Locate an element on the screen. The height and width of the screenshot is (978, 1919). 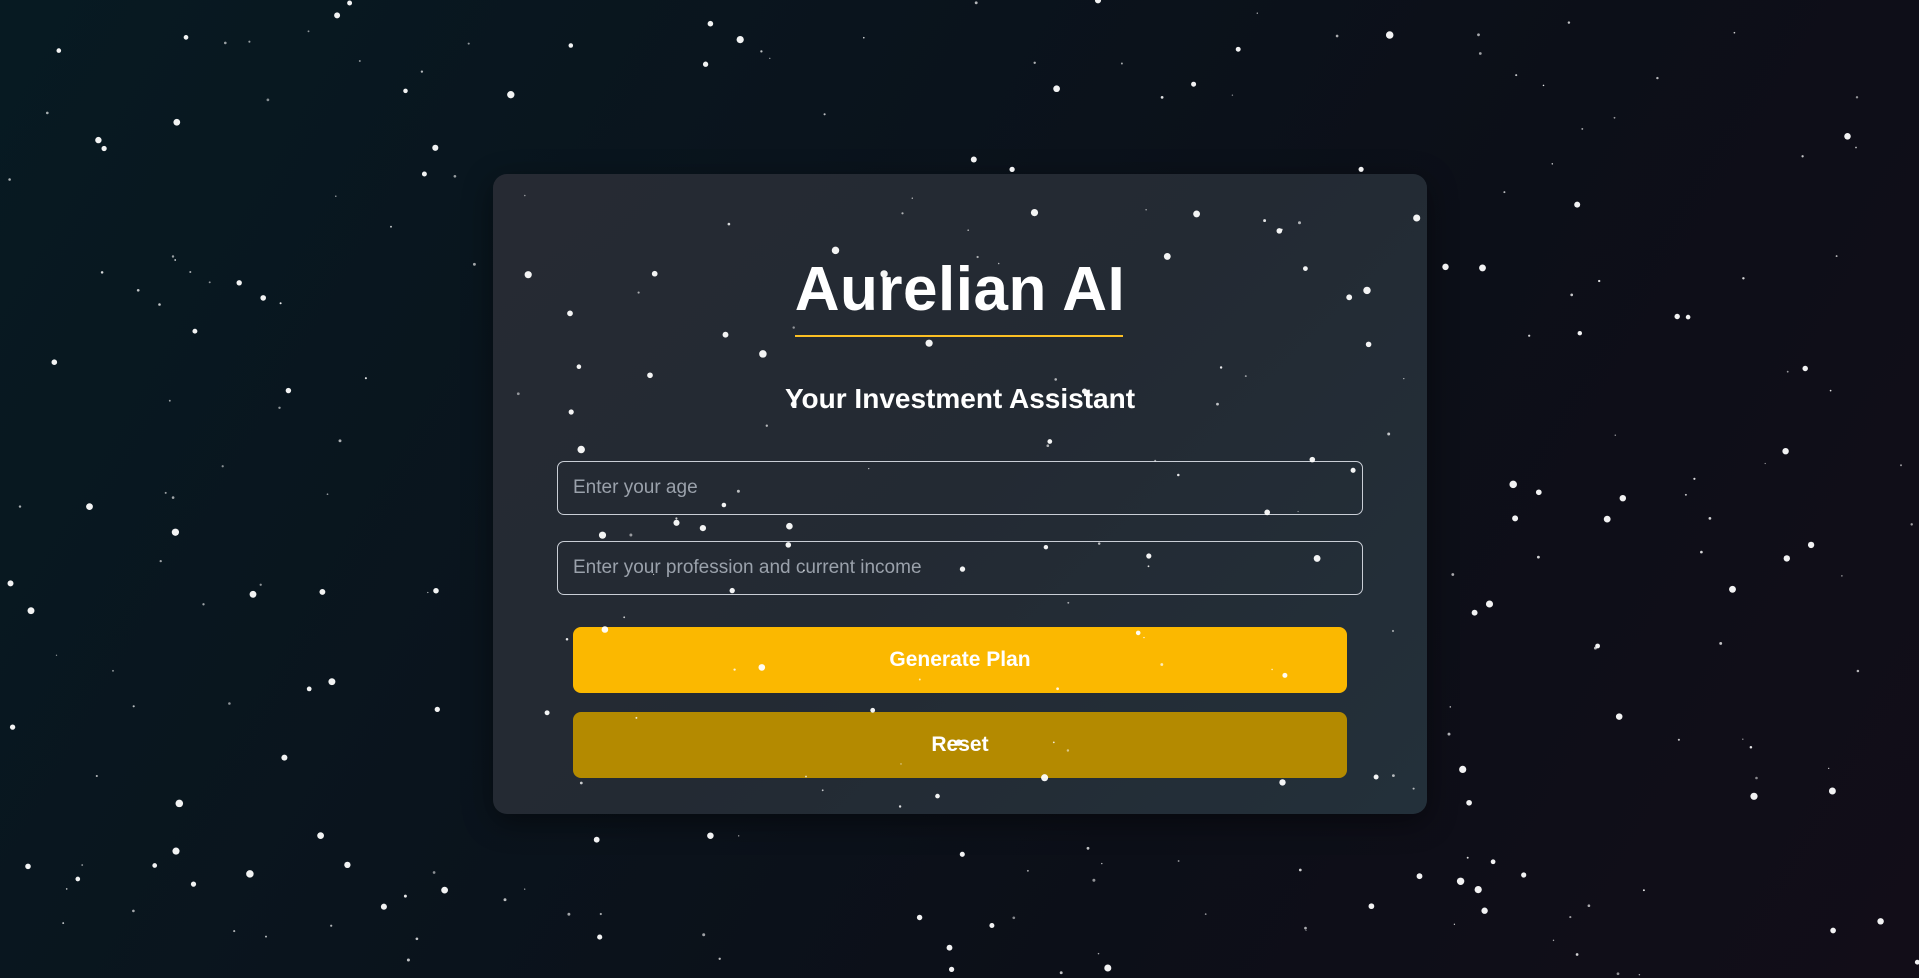
profession-income-input is located at coordinates (960, 568).